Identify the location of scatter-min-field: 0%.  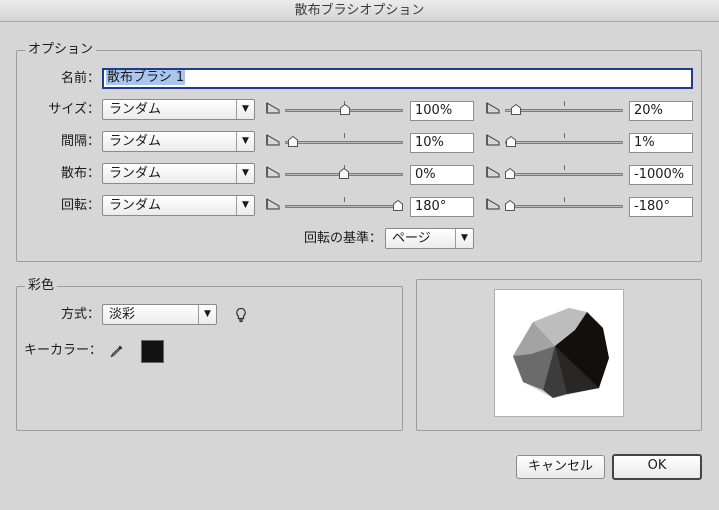
(442, 175).